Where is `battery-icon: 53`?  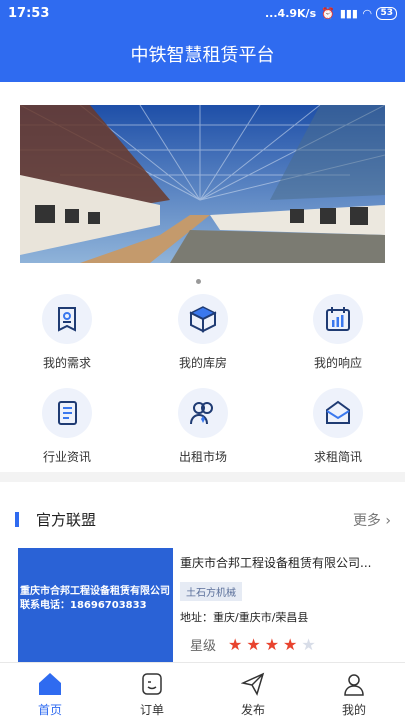
battery-icon: 53 is located at coordinates (386, 13).